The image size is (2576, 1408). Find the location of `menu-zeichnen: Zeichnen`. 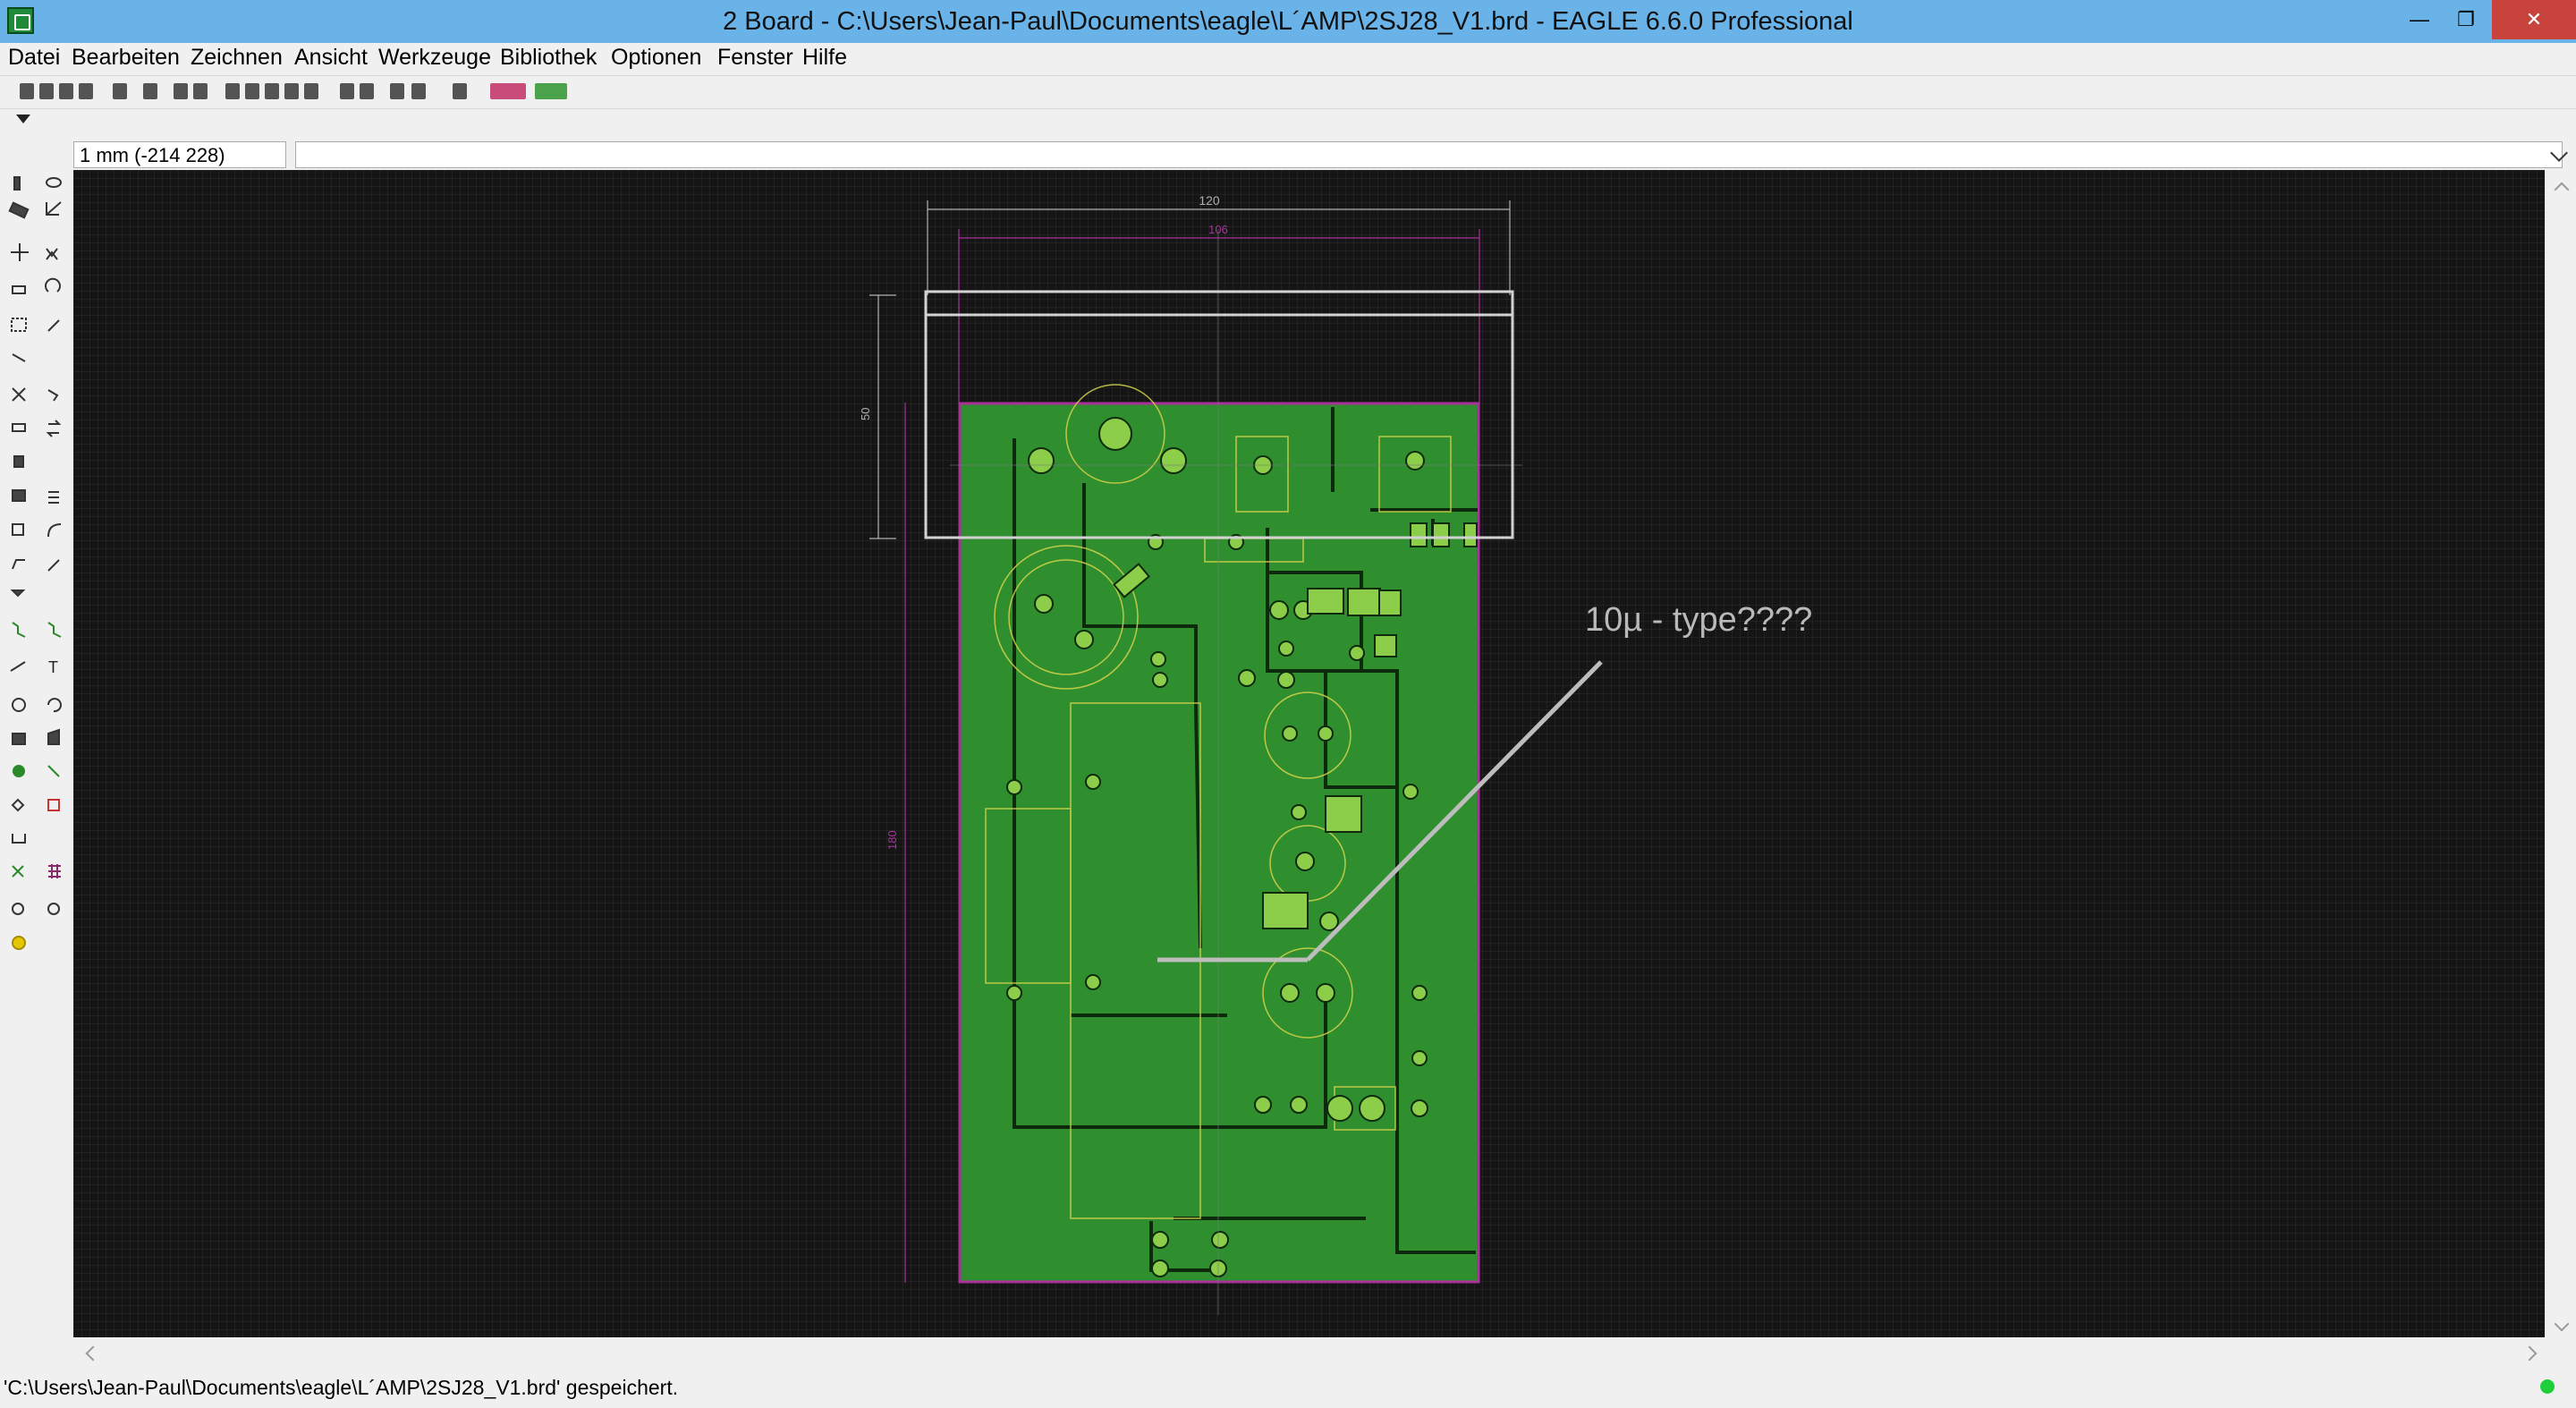

menu-zeichnen: Zeichnen is located at coordinates (237, 58).